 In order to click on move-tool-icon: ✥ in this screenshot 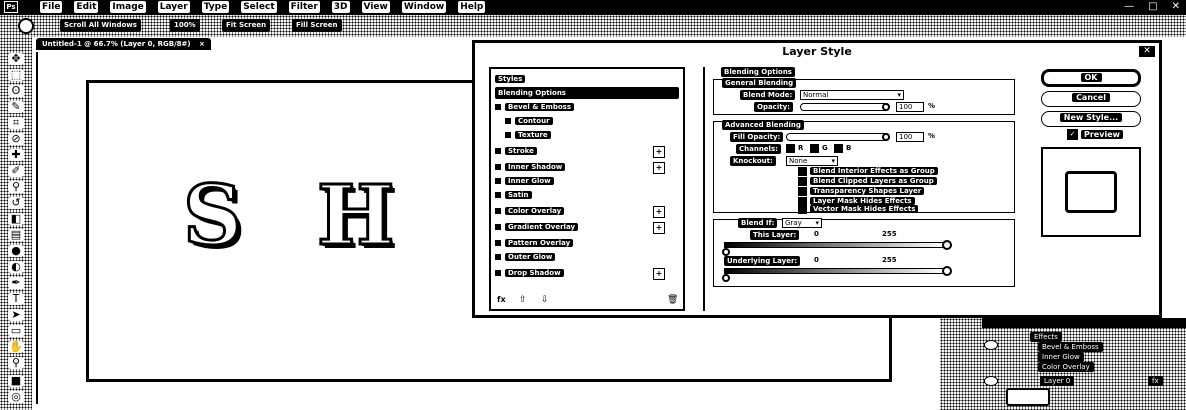, I will do `click(16, 59)`.